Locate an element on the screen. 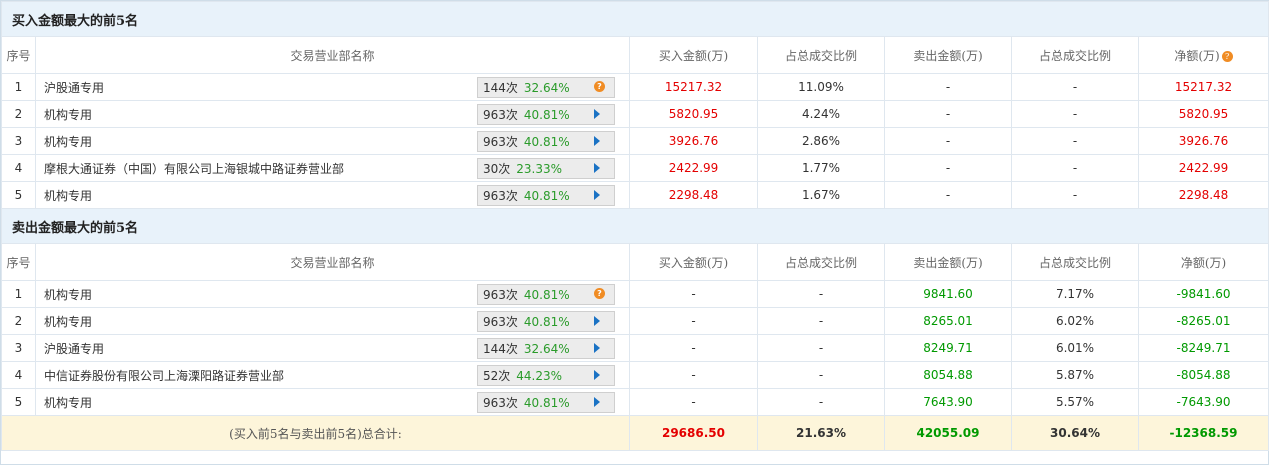 This screenshot has height=465, width=1269. header-label: 占总成交比例 is located at coordinates (820, 55).